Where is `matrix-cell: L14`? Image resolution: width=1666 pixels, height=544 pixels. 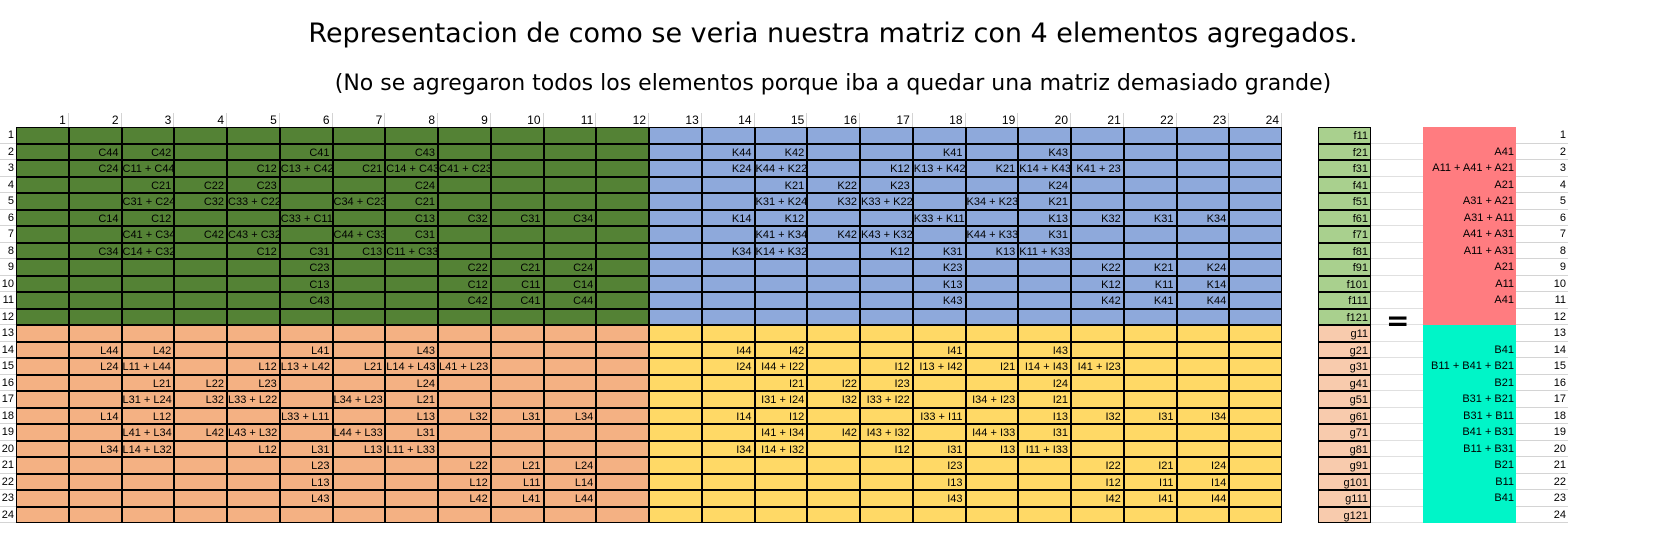 matrix-cell: L14 is located at coordinates (95, 415).